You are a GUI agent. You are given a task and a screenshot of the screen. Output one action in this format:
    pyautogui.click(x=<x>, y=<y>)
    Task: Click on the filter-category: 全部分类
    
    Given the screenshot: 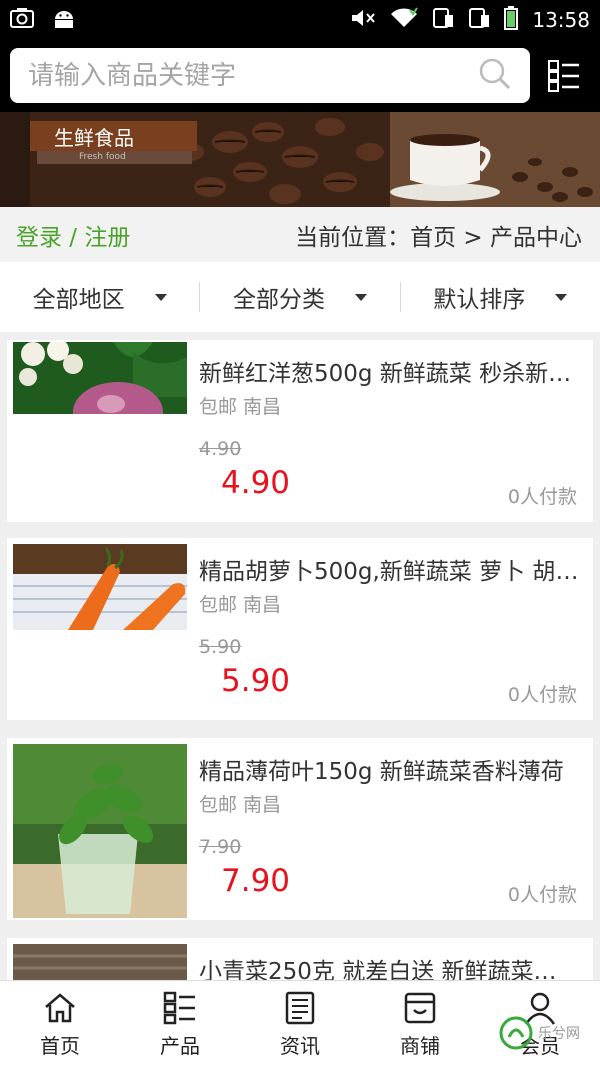 What is the action you would take?
    pyautogui.click(x=299, y=297)
    